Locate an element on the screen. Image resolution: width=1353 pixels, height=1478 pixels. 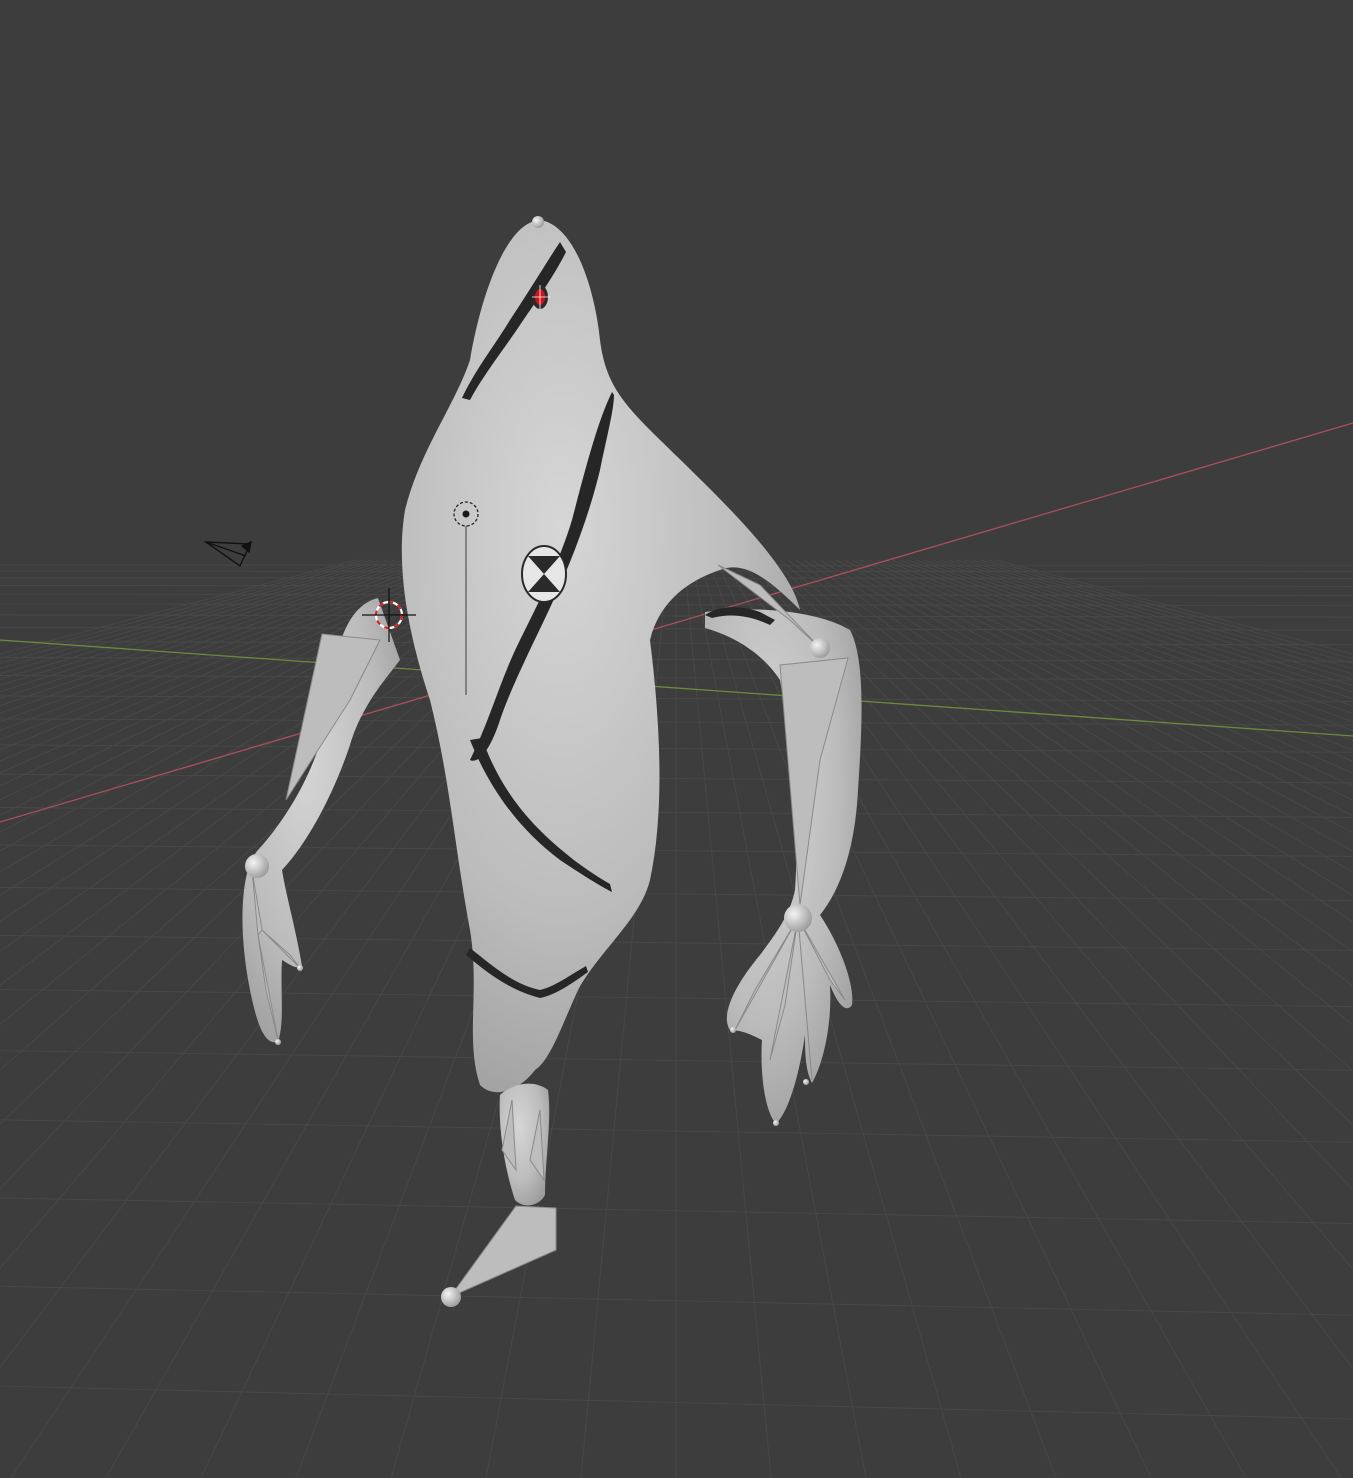
foot-bone is located at coordinates (502, 1252).